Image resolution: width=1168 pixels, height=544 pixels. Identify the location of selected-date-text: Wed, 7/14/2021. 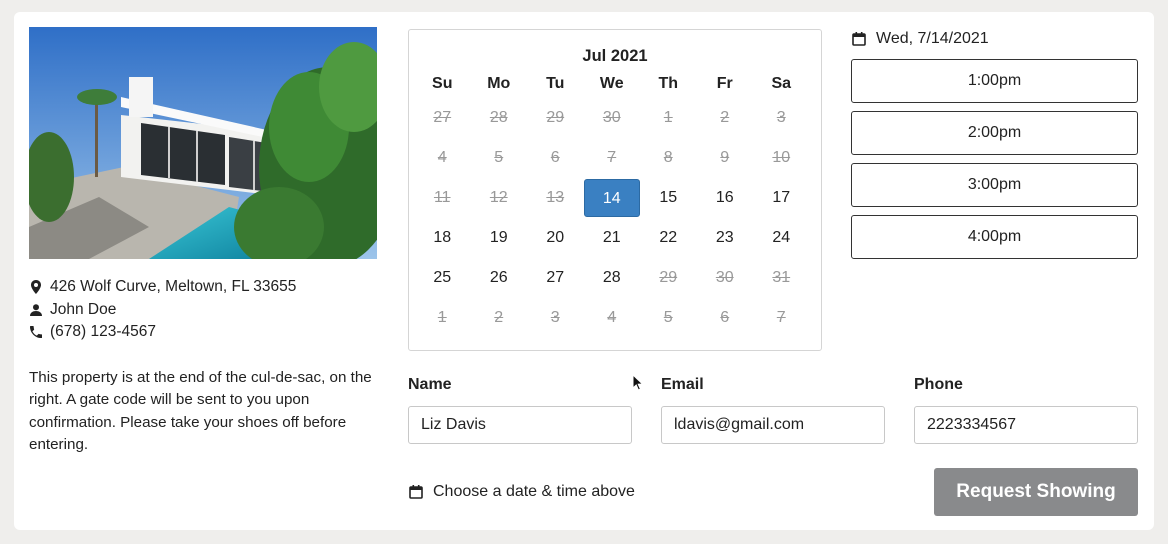
(932, 38).